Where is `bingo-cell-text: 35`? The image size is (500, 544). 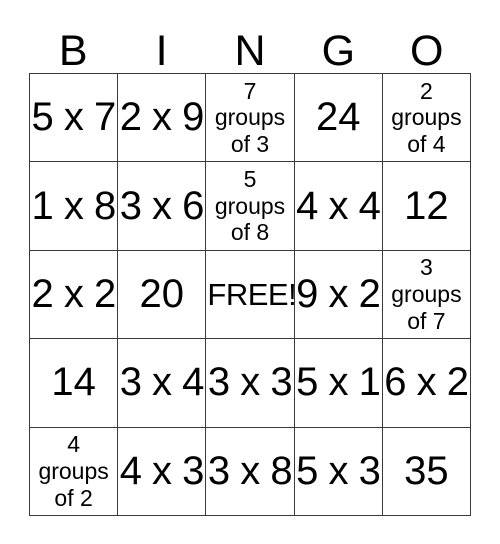
bingo-cell-text: 35 is located at coordinates (426, 470).